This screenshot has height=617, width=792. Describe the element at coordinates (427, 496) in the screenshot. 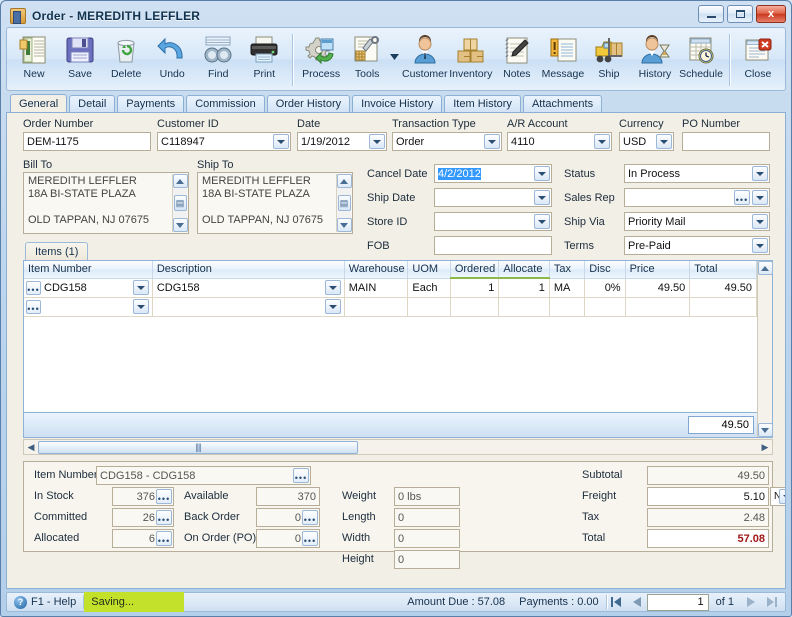

I see `weight-field: 0 lbs` at that location.